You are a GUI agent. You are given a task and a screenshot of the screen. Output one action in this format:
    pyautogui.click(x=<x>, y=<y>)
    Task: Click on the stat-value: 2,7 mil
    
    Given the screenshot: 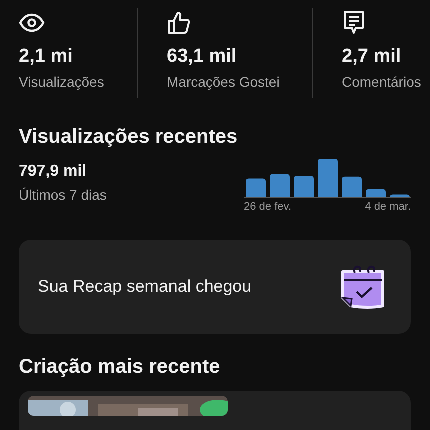 What is the action you would take?
    pyautogui.click(x=372, y=57)
    